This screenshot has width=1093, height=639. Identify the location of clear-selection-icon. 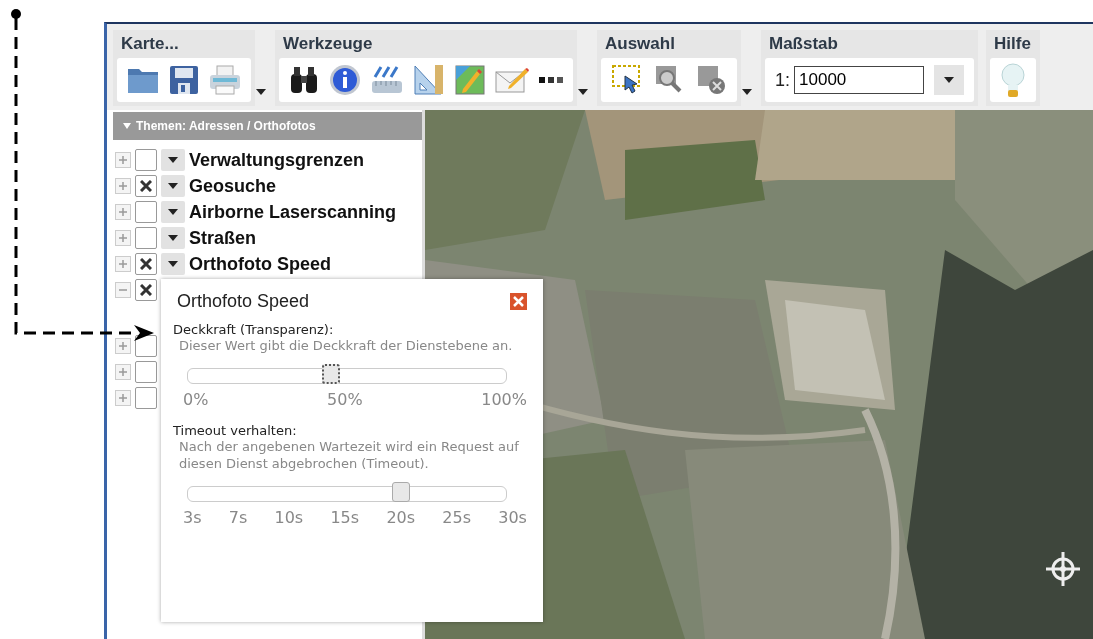
(711, 80).